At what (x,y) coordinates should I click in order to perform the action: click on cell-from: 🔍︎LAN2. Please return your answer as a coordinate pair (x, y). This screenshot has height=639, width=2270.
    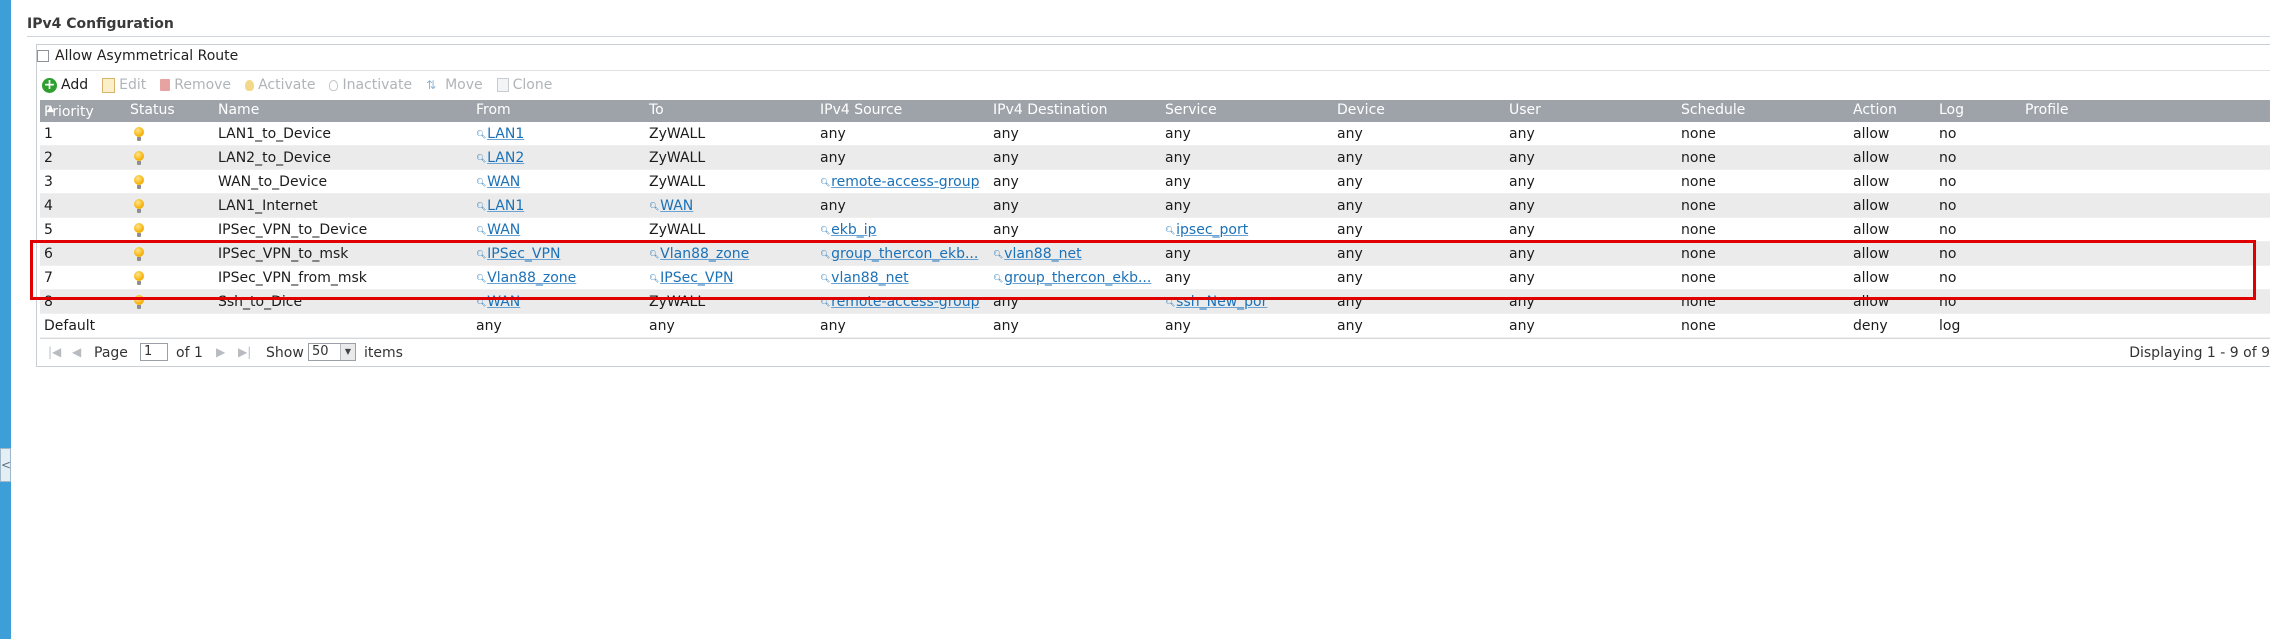
    Looking at the image, I should click on (558, 158).